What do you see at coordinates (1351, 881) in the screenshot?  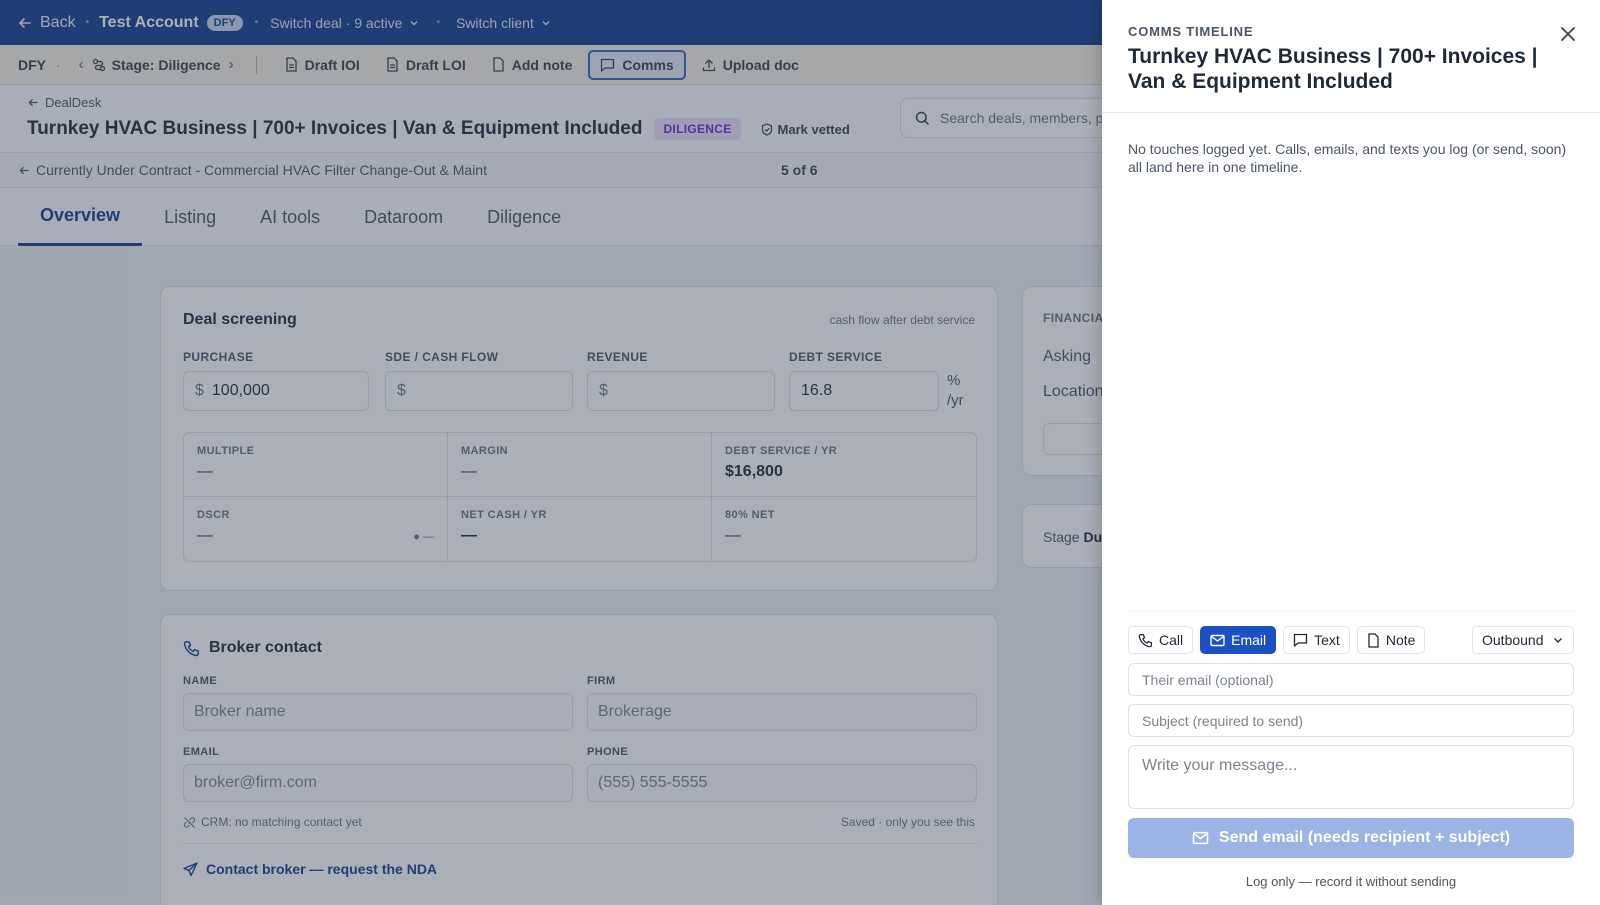 I see `log-only-link: Log only — record it without sending` at bounding box center [1351, 881].